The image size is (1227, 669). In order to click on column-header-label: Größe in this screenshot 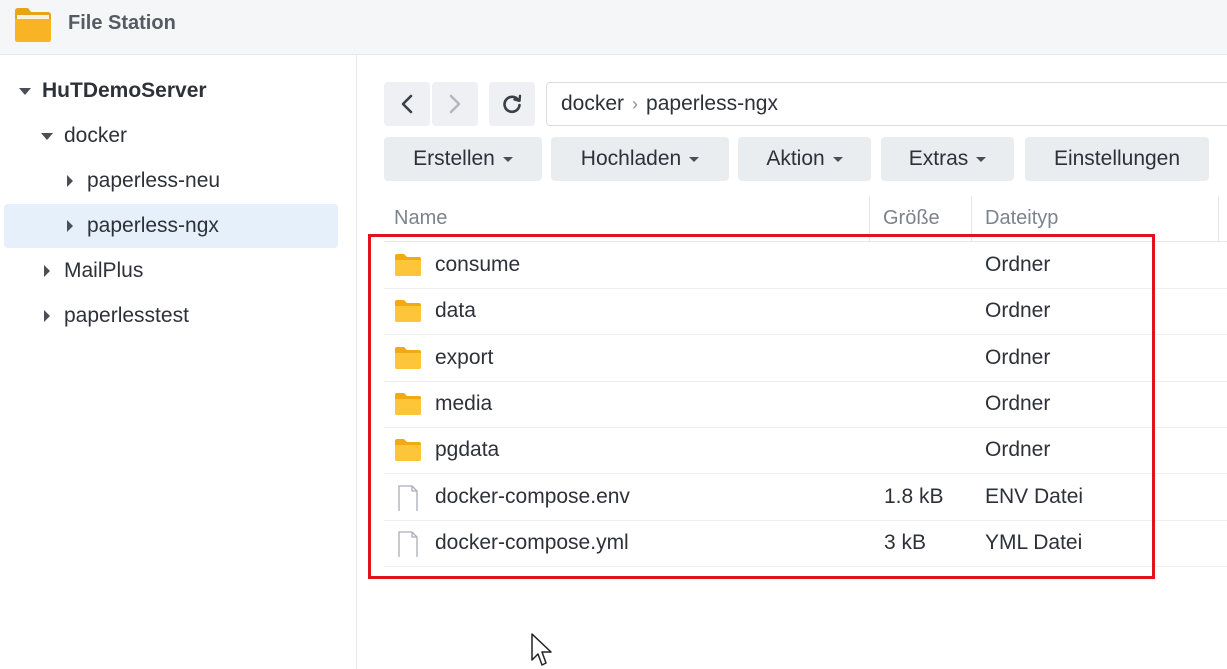, I will do `click(911, 218)`.